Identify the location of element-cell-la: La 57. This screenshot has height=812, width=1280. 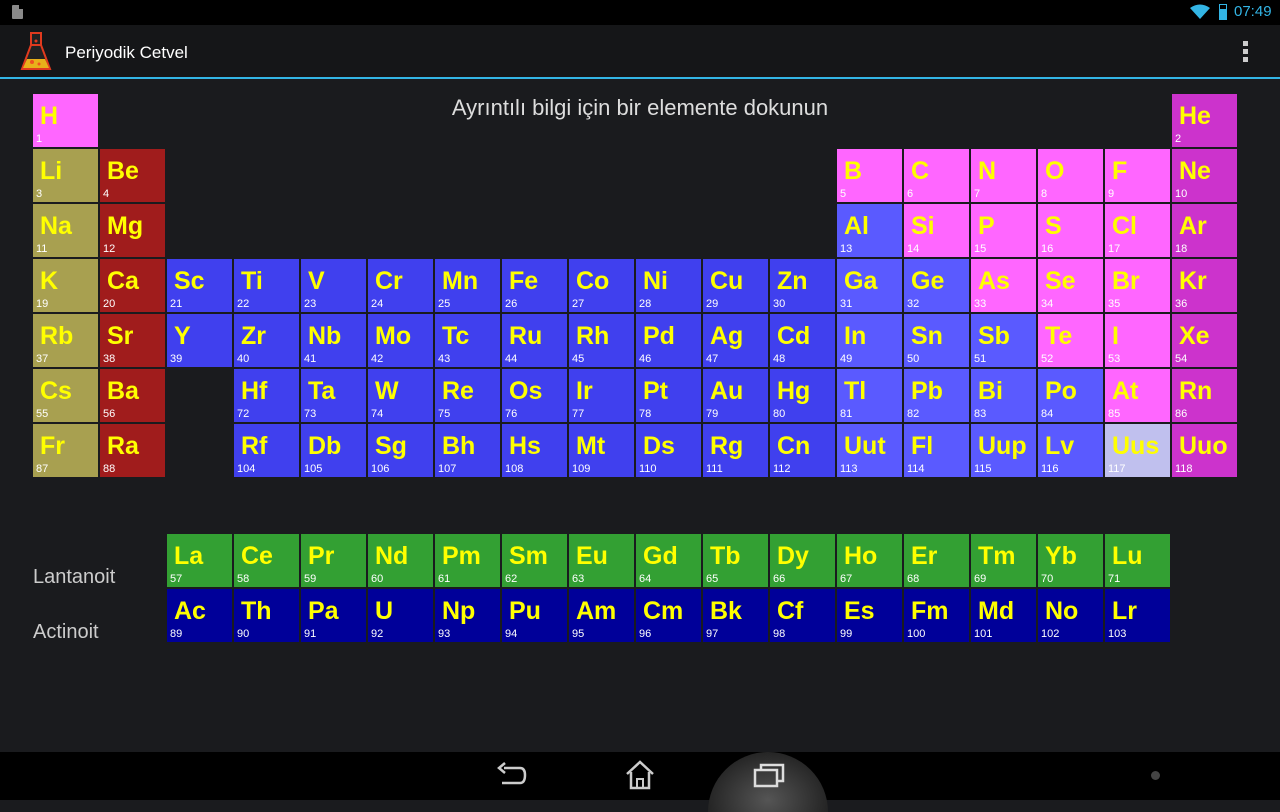
(199, 560).